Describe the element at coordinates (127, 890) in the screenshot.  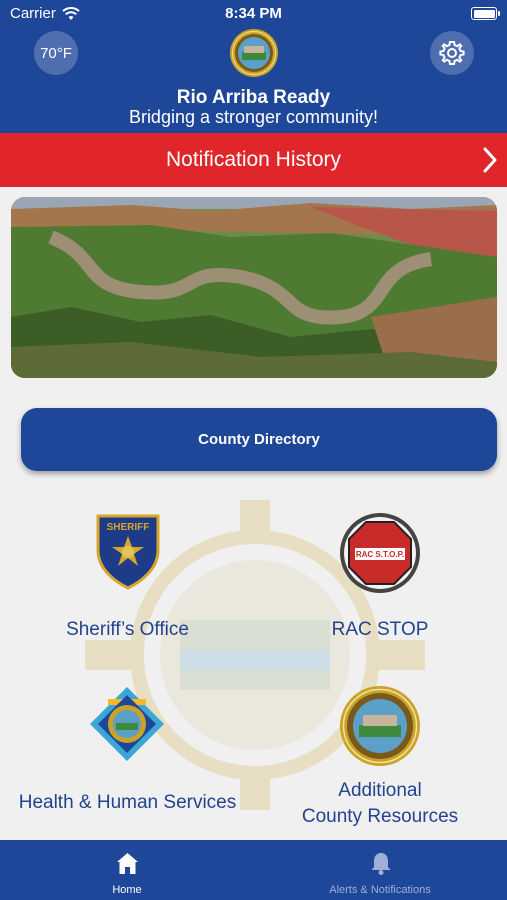
I see `tab-home-label: Home` at that location.